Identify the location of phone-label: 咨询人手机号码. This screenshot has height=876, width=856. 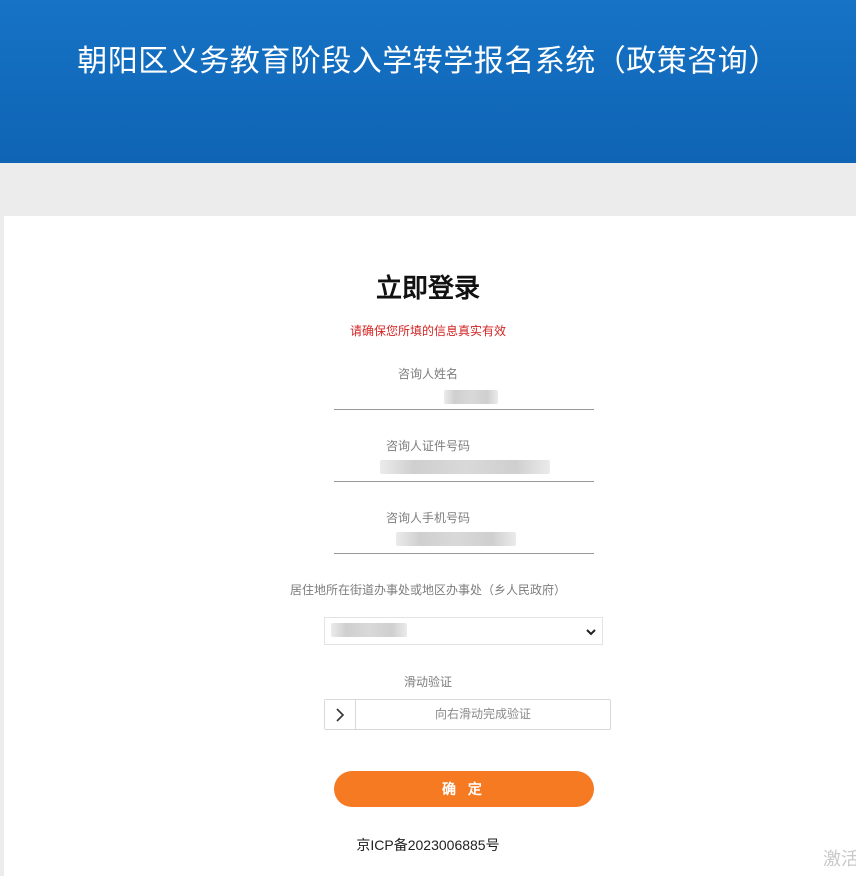
(427, 518).